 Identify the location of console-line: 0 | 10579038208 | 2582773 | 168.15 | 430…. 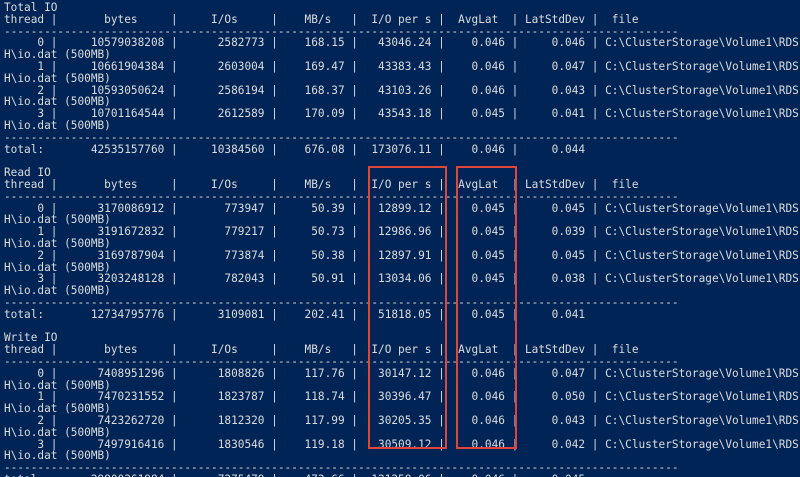
(401, 43).